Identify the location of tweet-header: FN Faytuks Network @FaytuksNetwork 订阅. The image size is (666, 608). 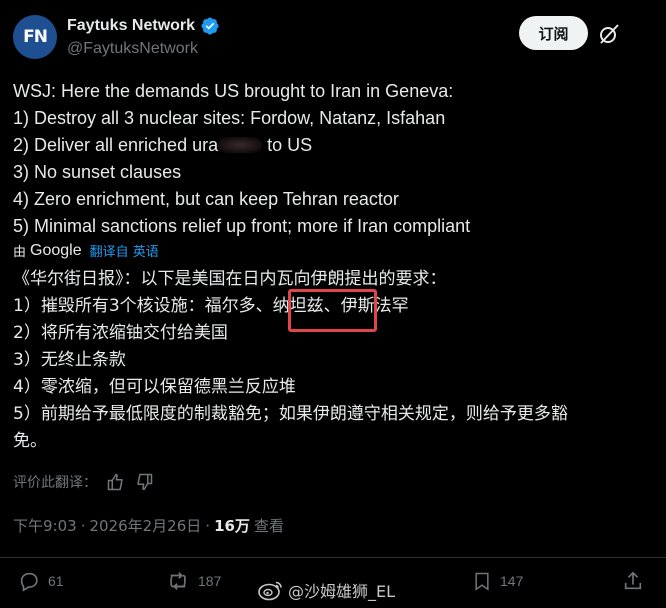
(333, 36).